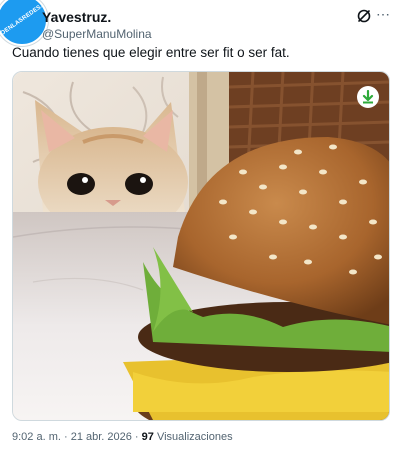  I want to click on grok-icon, so click(364, 16).